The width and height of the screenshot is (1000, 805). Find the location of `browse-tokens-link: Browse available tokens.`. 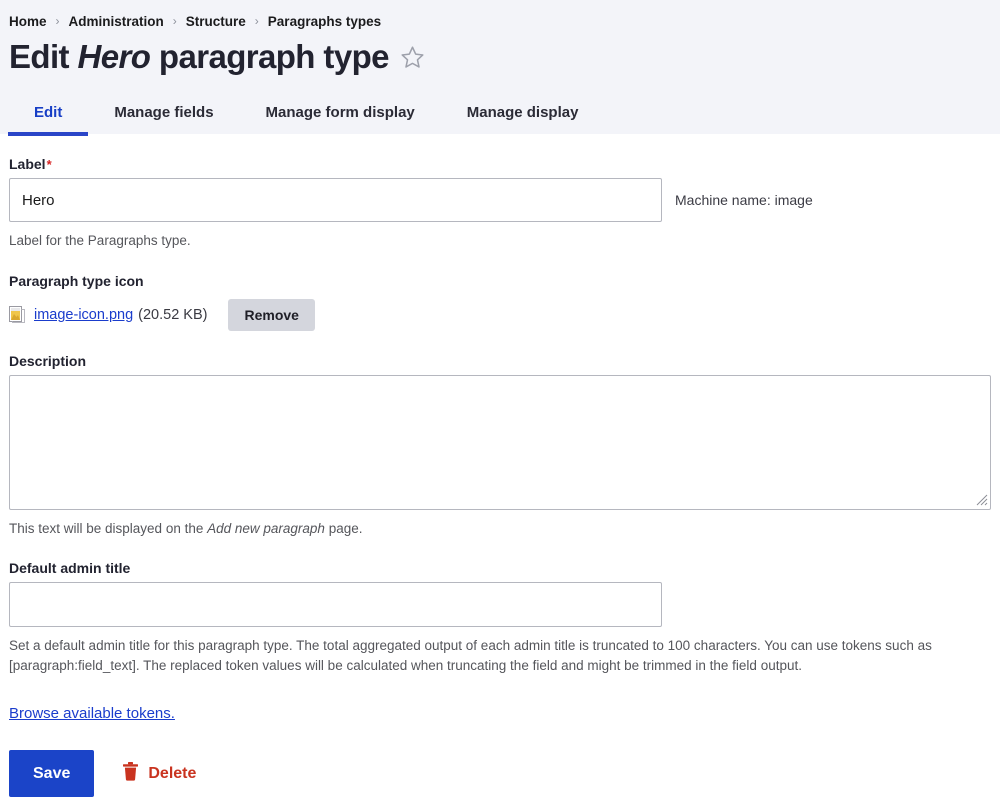

browse-tokens-link: Browse available tokens. is located at coordinates (92, 713).